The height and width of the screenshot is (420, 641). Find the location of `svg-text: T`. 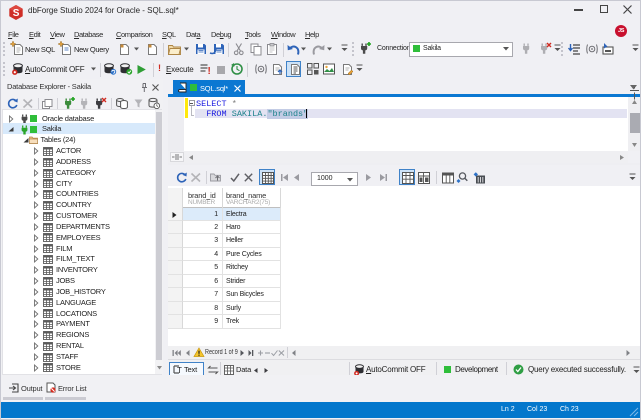

svg-text: T is located at coordinates (179, 370).